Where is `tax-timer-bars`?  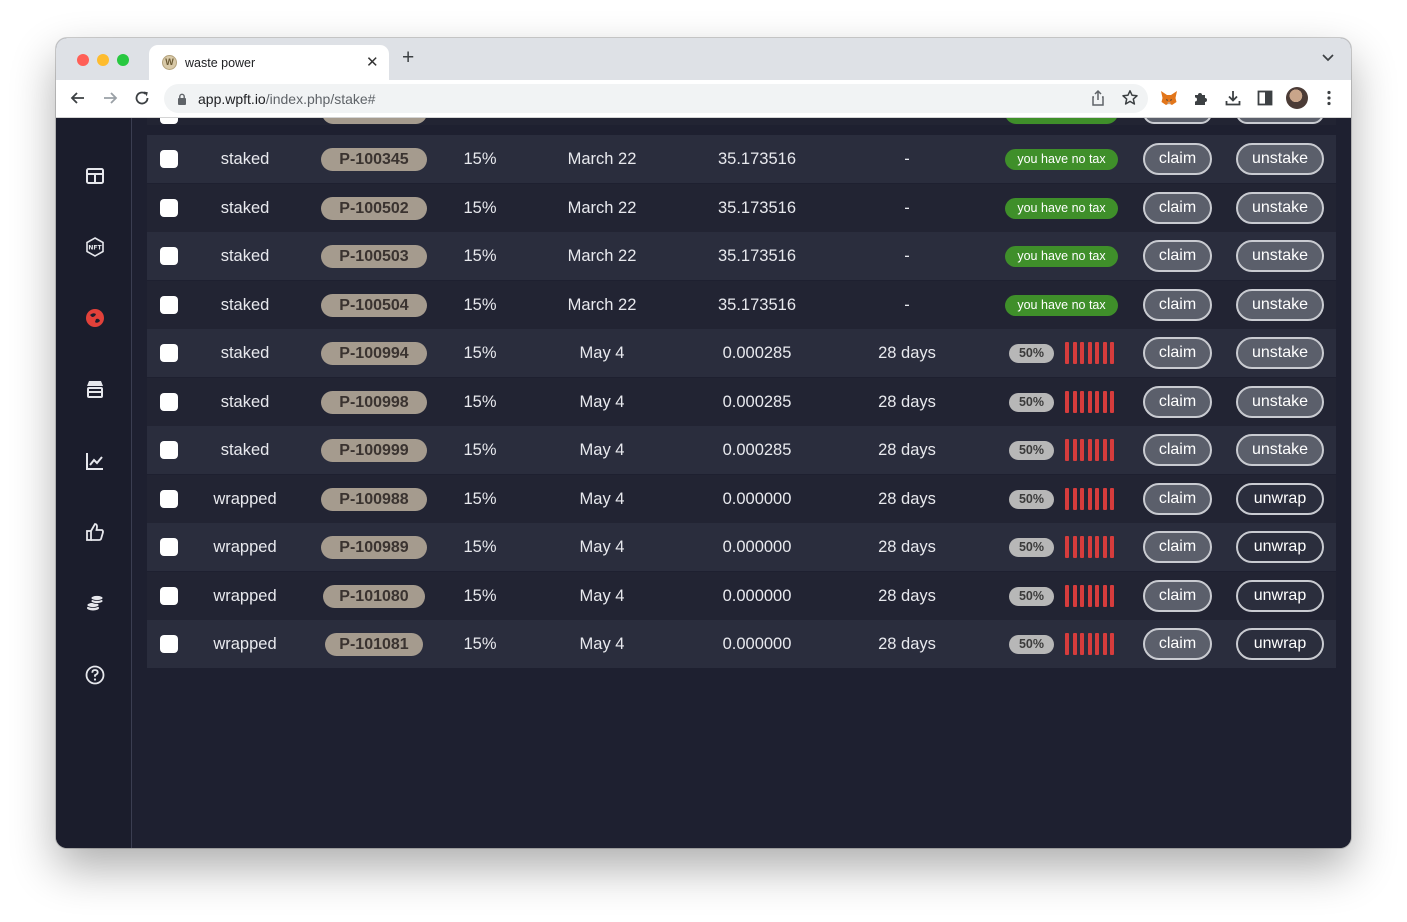 tax-timer-bars is located at coordinates (1091, 353).